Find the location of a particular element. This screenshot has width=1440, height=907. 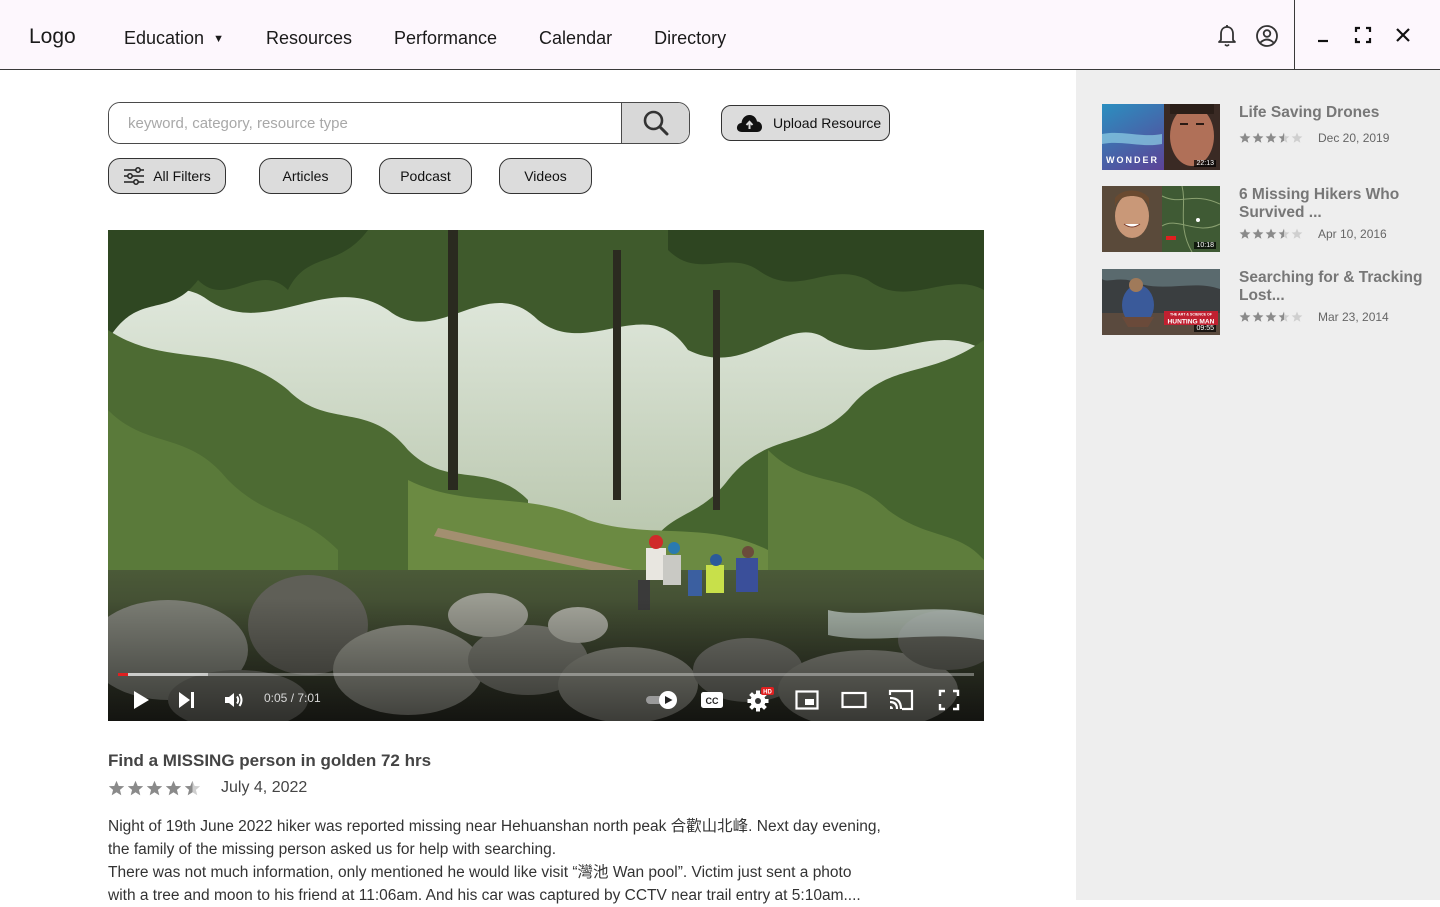

close-icon is located at coordinates (1403, 35).